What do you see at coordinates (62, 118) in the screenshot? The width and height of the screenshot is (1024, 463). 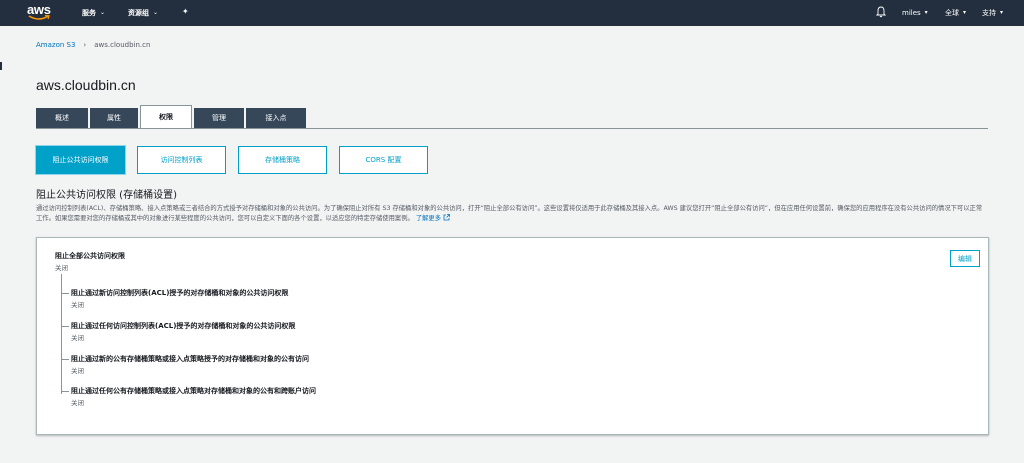 I see `tab-overview: 概述` at bounding box center [62, 118].